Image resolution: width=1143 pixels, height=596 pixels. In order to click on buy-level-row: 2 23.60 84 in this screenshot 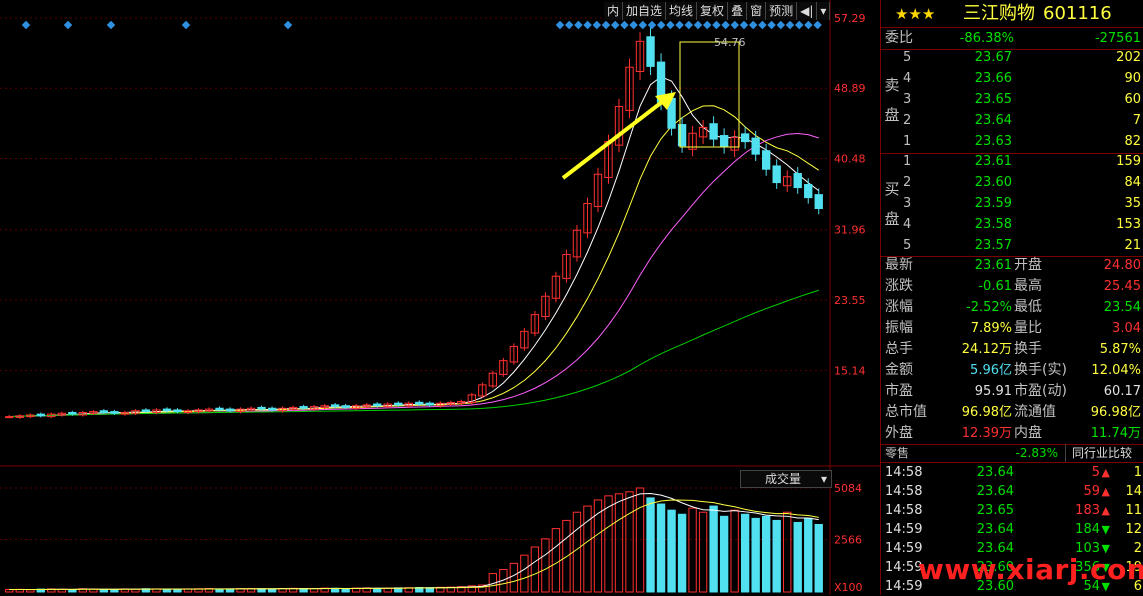, I will do `click(1012, 182)`.